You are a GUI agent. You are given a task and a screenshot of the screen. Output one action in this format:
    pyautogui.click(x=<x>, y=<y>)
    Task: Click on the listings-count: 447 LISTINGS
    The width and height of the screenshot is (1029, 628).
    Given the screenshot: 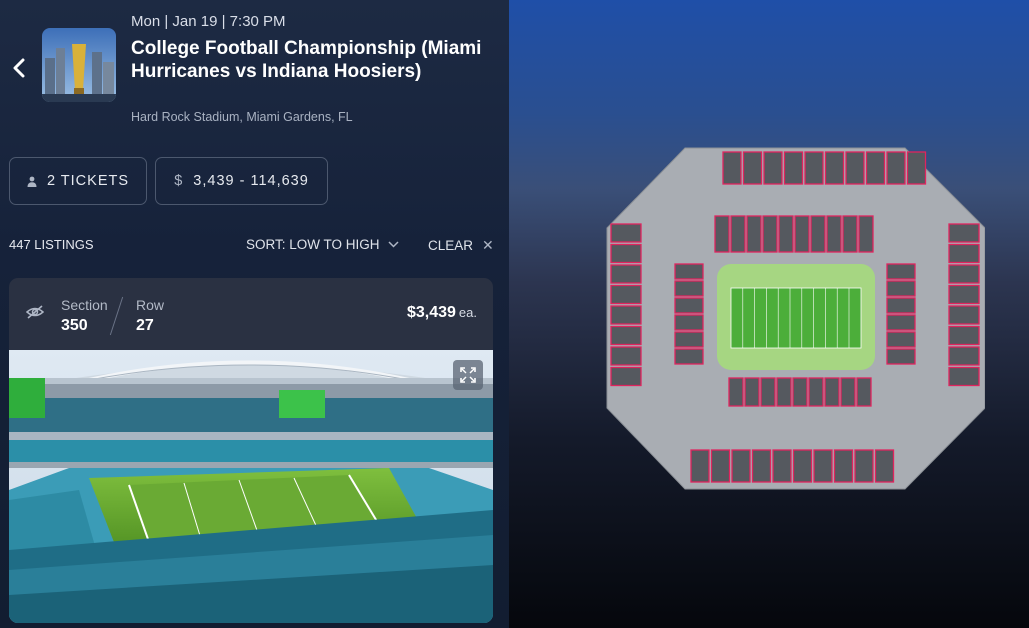 What is the action you would take?
    pyautogui.click(x=51, y=244)
    